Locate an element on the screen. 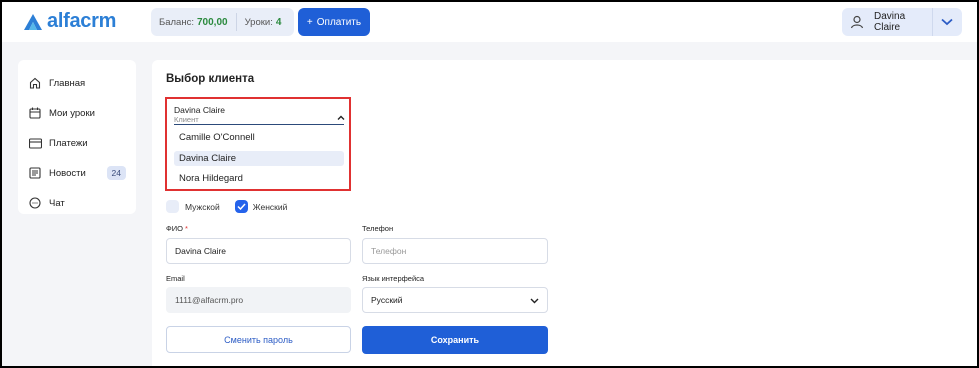 The image size is (979, 368). balance-label: Баланс: is located at coordinates (176, 22).